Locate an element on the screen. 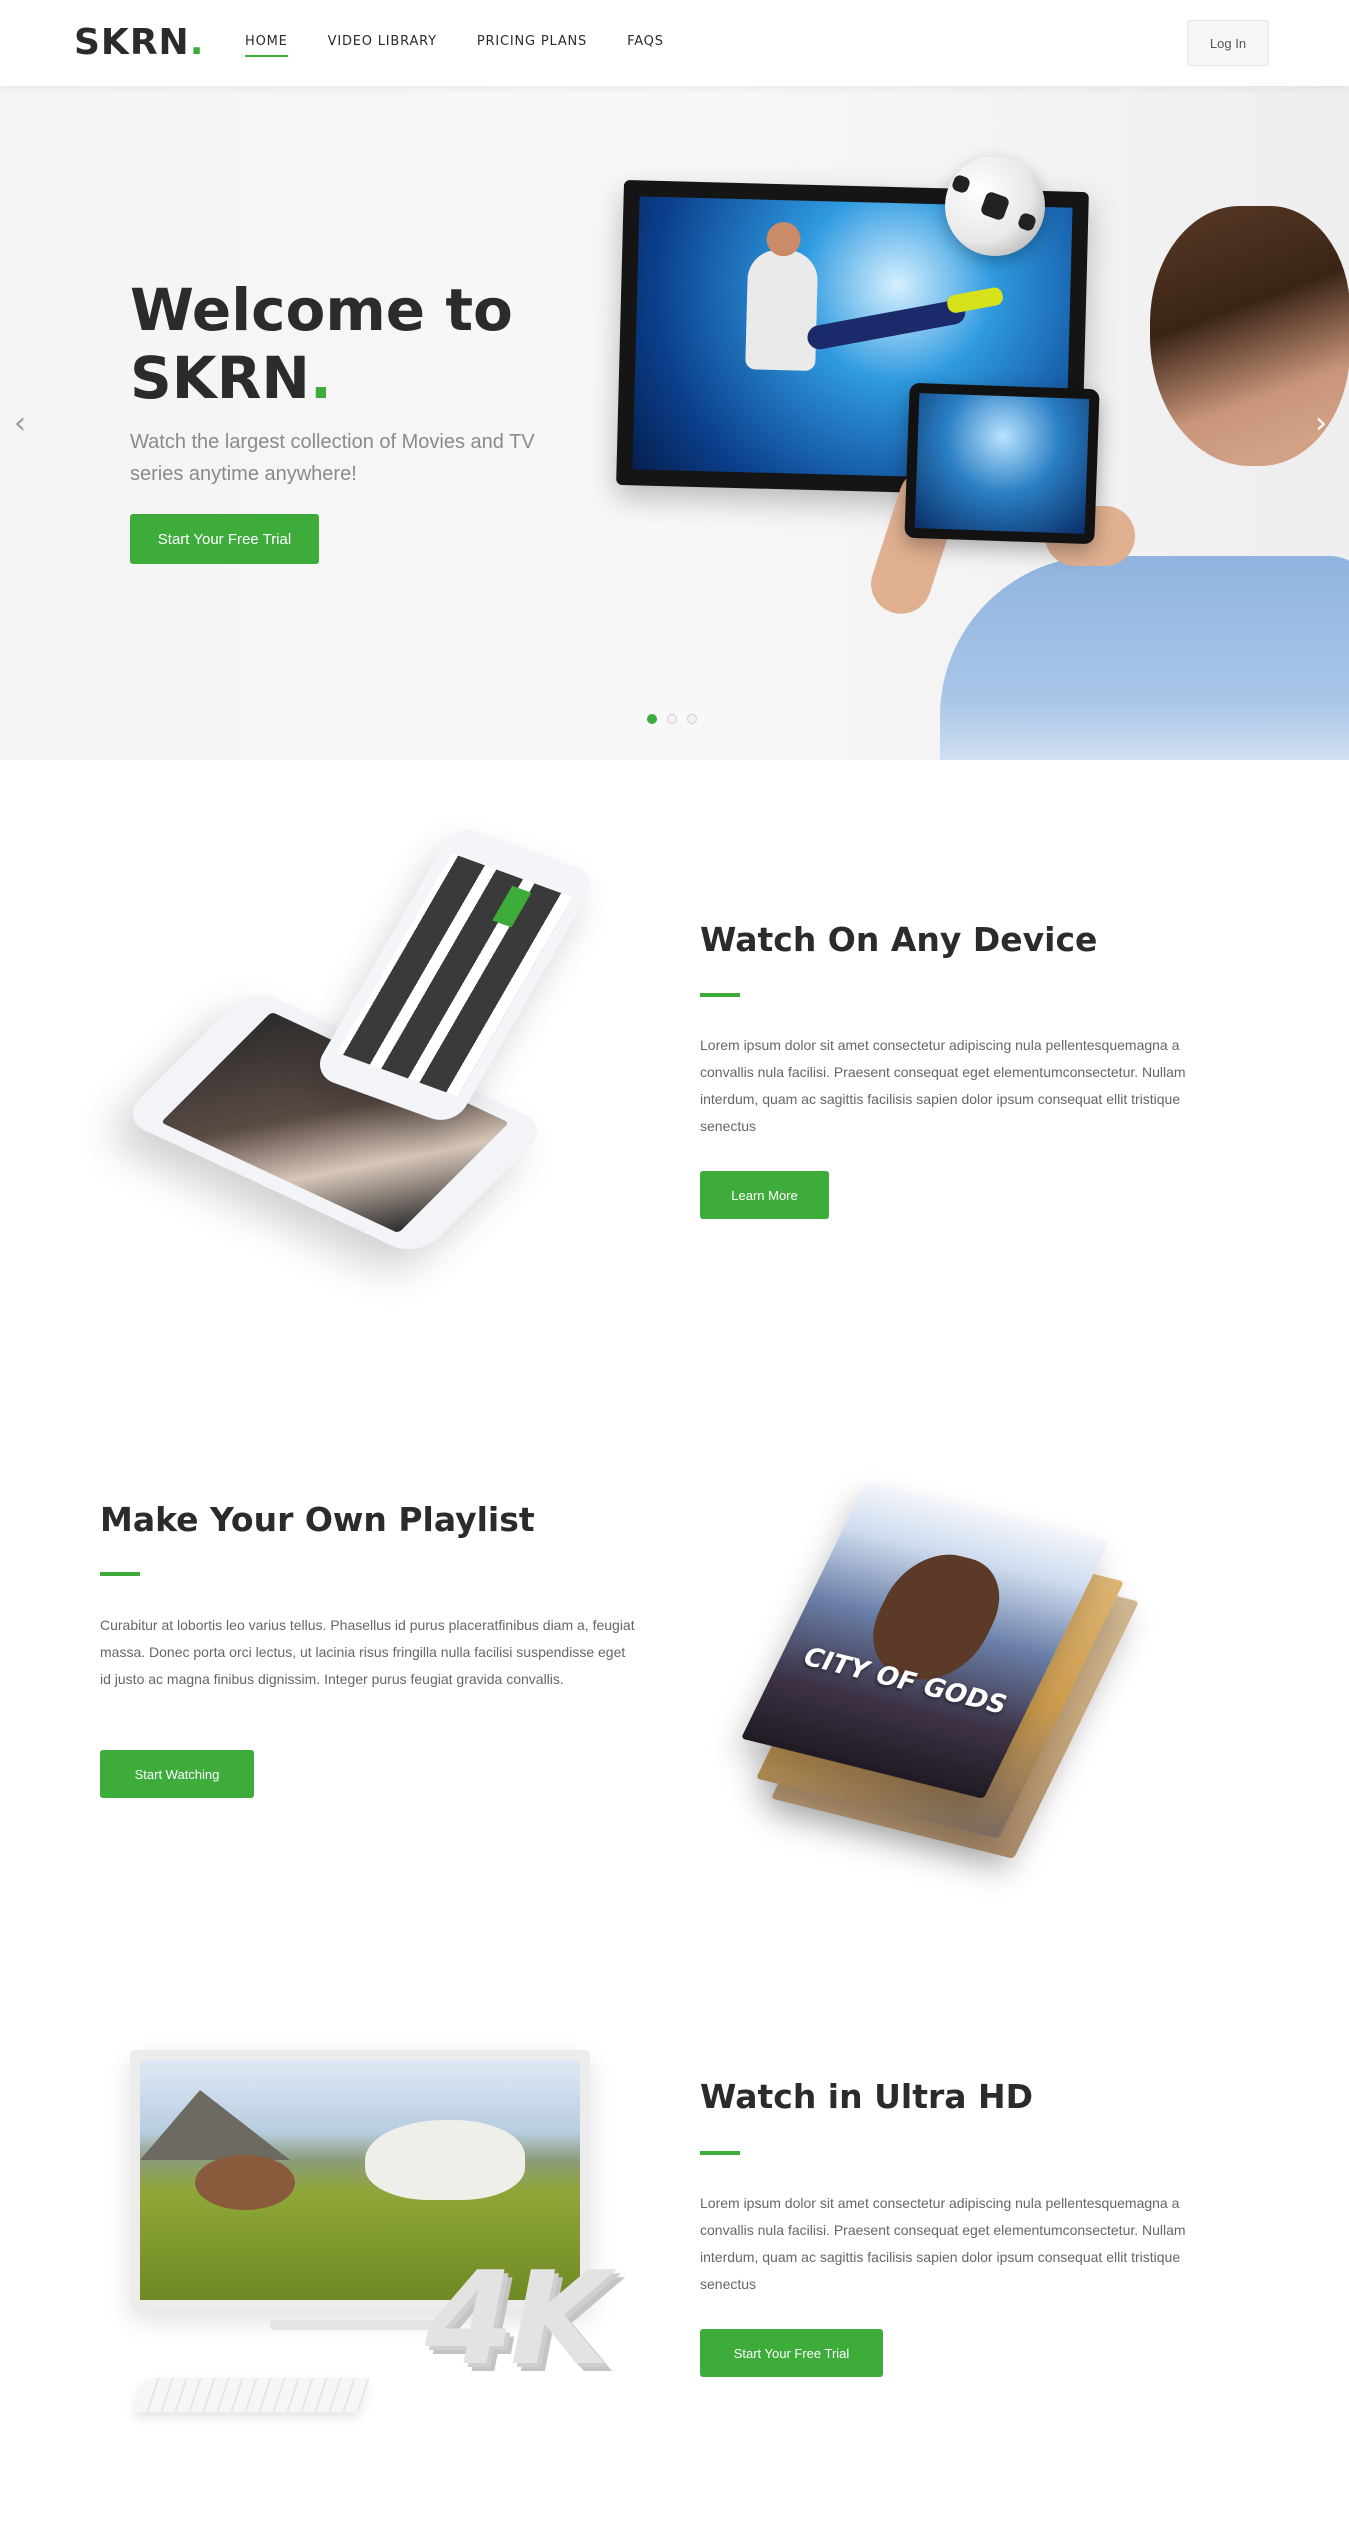 The width and height of the screenshot is (1349, 2535). hero-free-trial-button: Start Your Free Trial is located at coordinates (224, 539).